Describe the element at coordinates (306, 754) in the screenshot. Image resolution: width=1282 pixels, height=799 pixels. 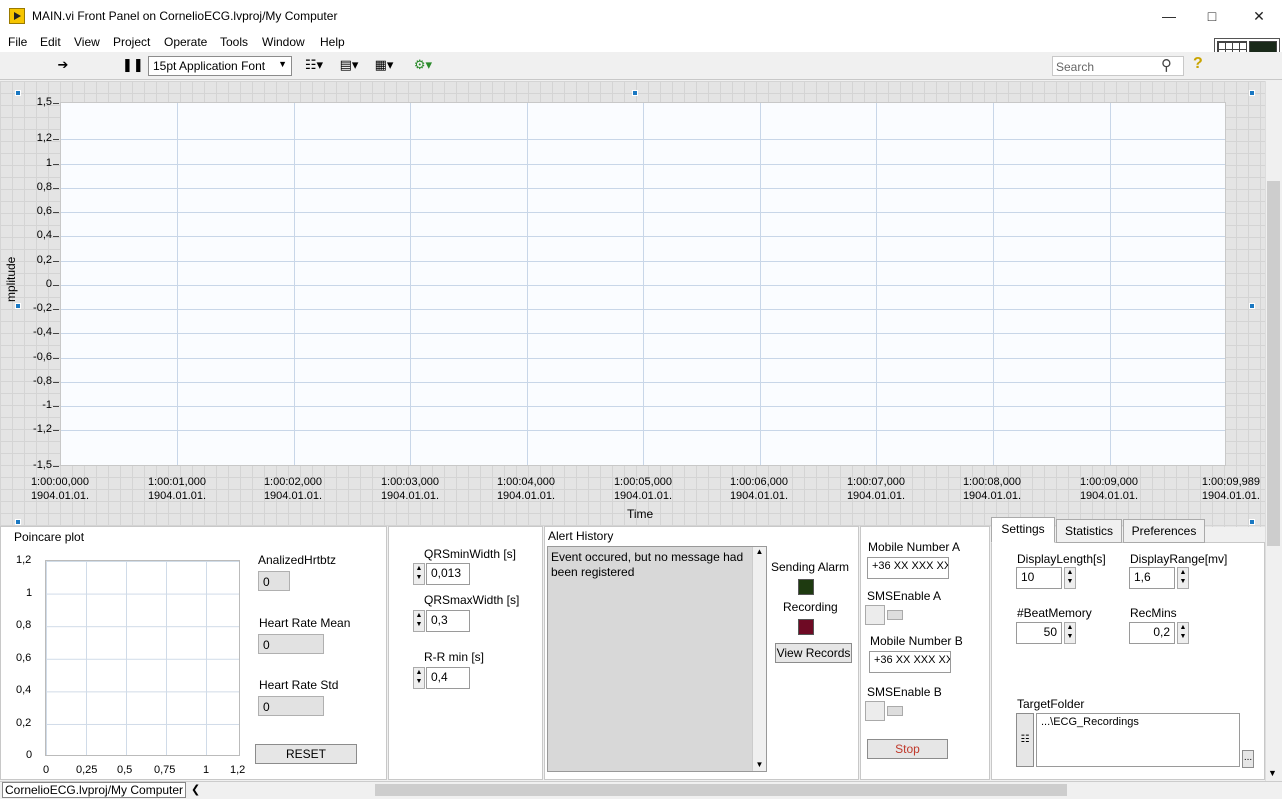
I see `reset-button: RESET` at that location.